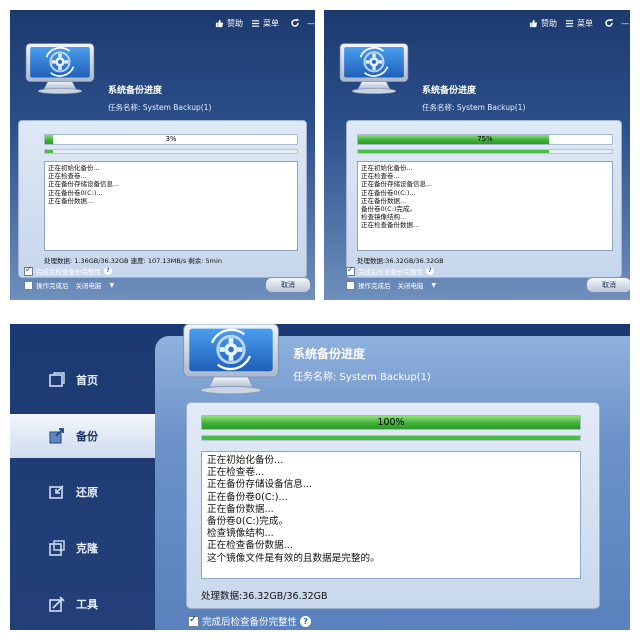 The width and height of the screenshot is (640, 640). I want to click on sidebar-item-backup: 备份, so click(87, 436).